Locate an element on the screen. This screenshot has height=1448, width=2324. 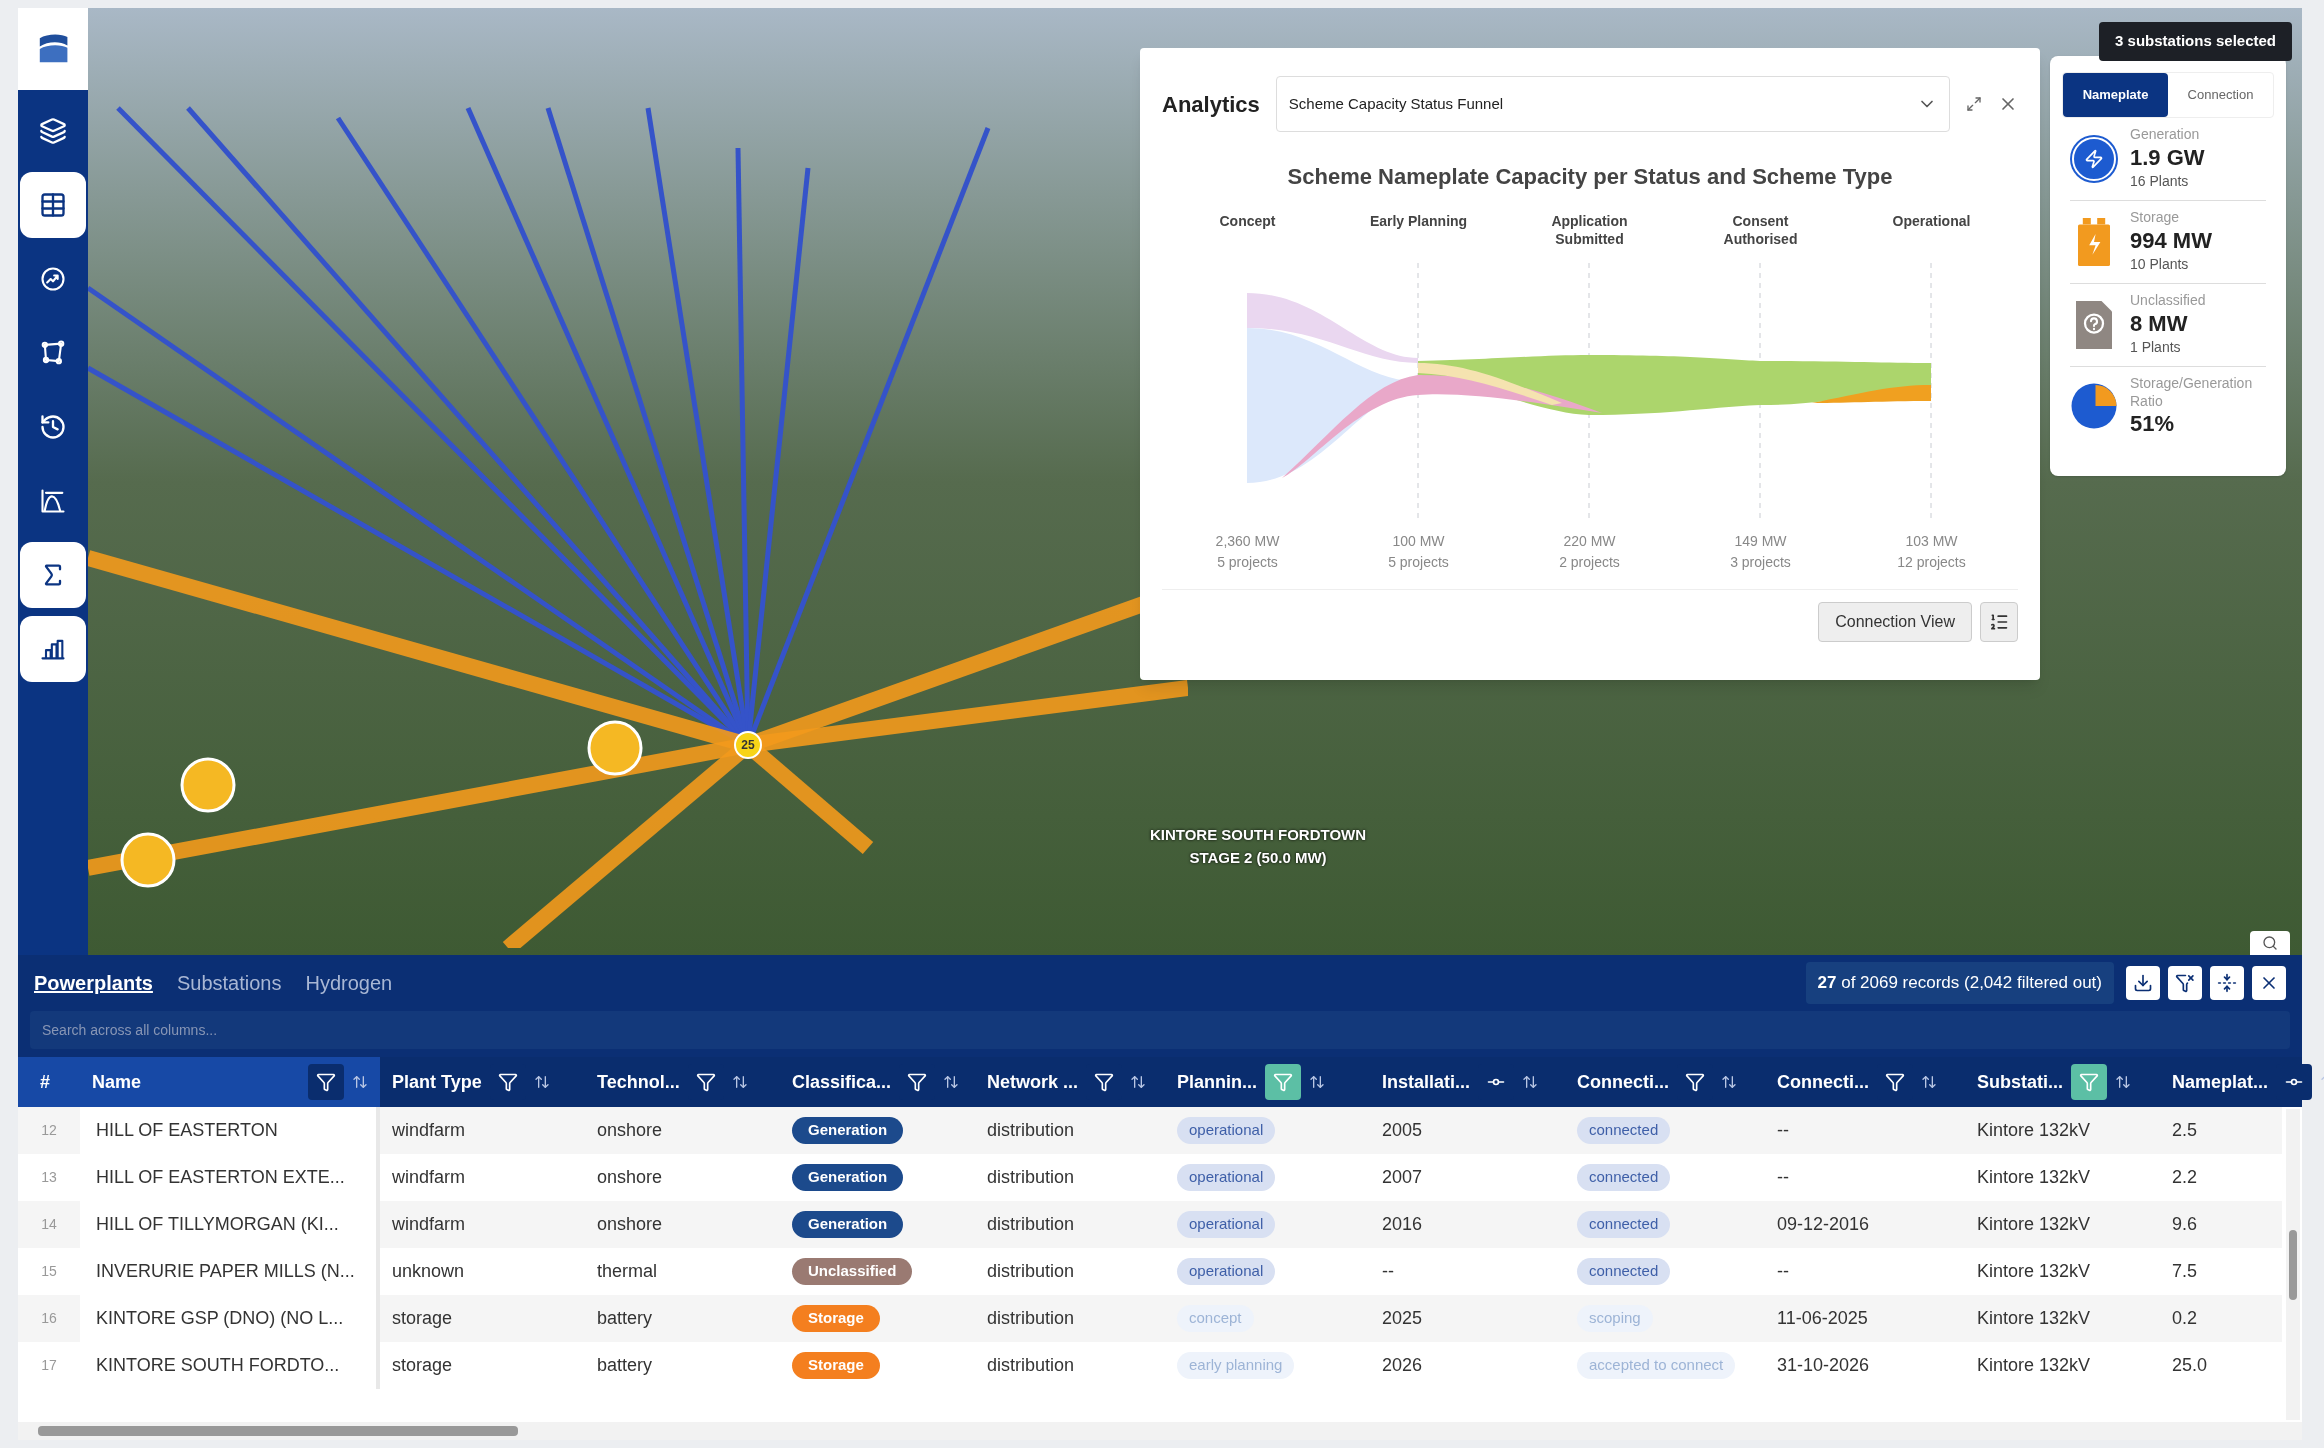
map-search-button is located at coordinates (2270, 943).